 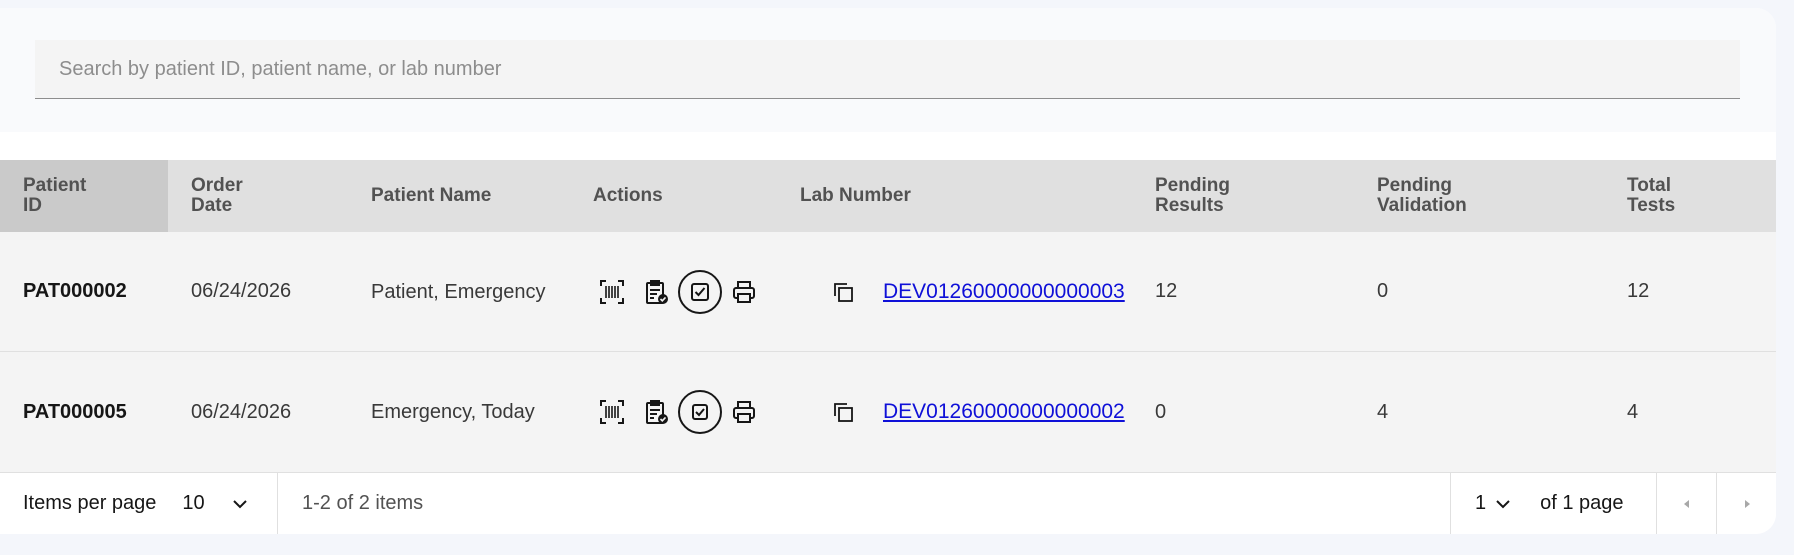 I want to click on total-tests-cell: 12, so click(x=1638, y=291).